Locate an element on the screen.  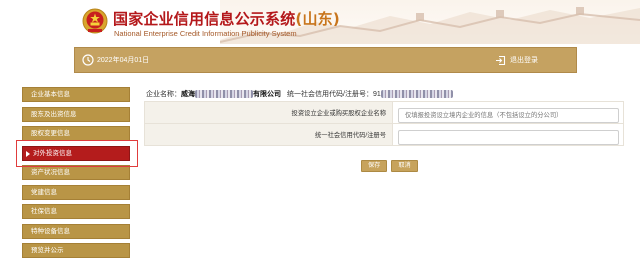
sidebar-item-basic-info: 企业基本信息 is located at coordinates (76, 94).